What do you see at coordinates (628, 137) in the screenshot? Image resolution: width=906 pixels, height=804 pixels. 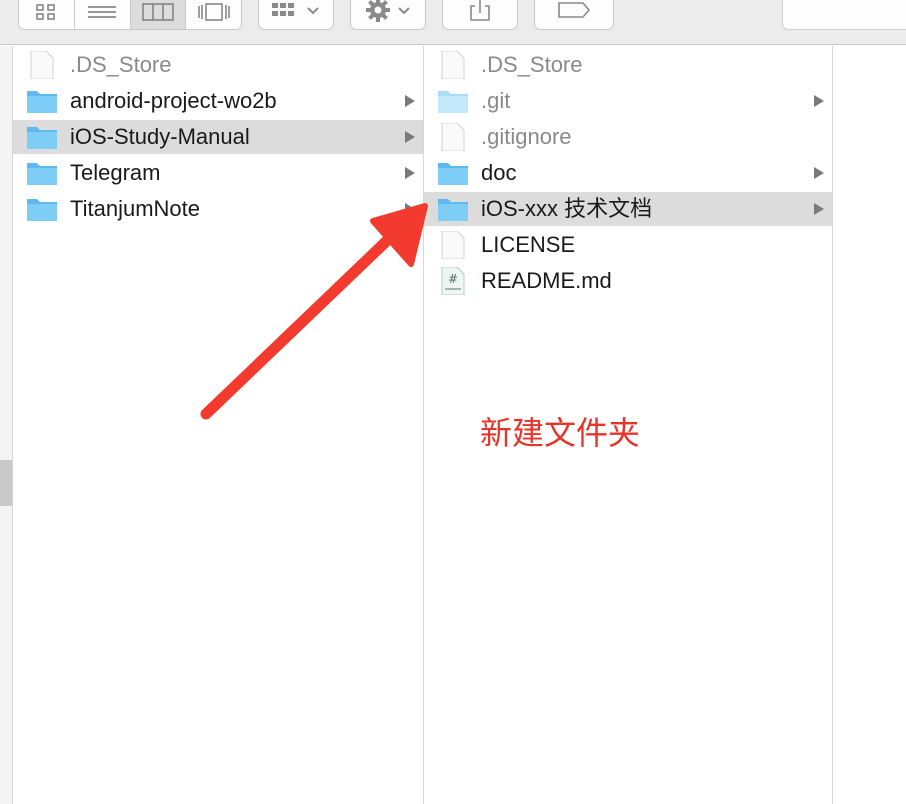 I see `list-item: .gitignore` at bounding box center [628, 137].